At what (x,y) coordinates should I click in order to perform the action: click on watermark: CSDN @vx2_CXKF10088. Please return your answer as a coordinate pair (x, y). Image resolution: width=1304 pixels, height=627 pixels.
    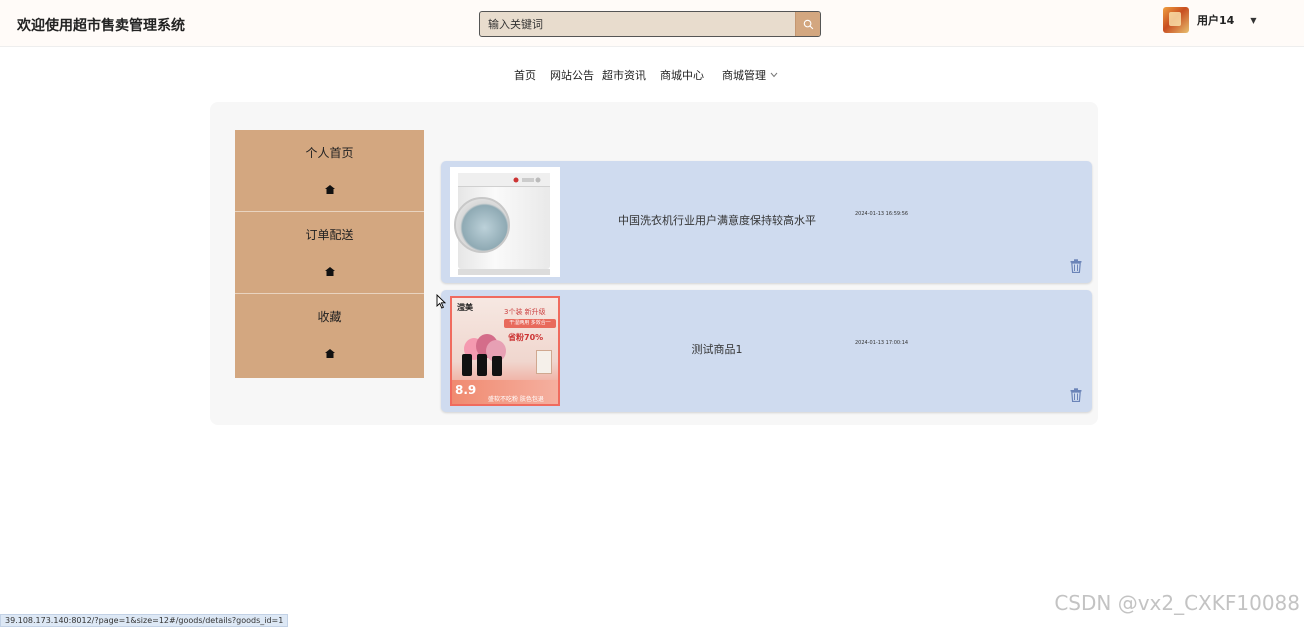
    Looking at the image, I should click on (1177, 603).